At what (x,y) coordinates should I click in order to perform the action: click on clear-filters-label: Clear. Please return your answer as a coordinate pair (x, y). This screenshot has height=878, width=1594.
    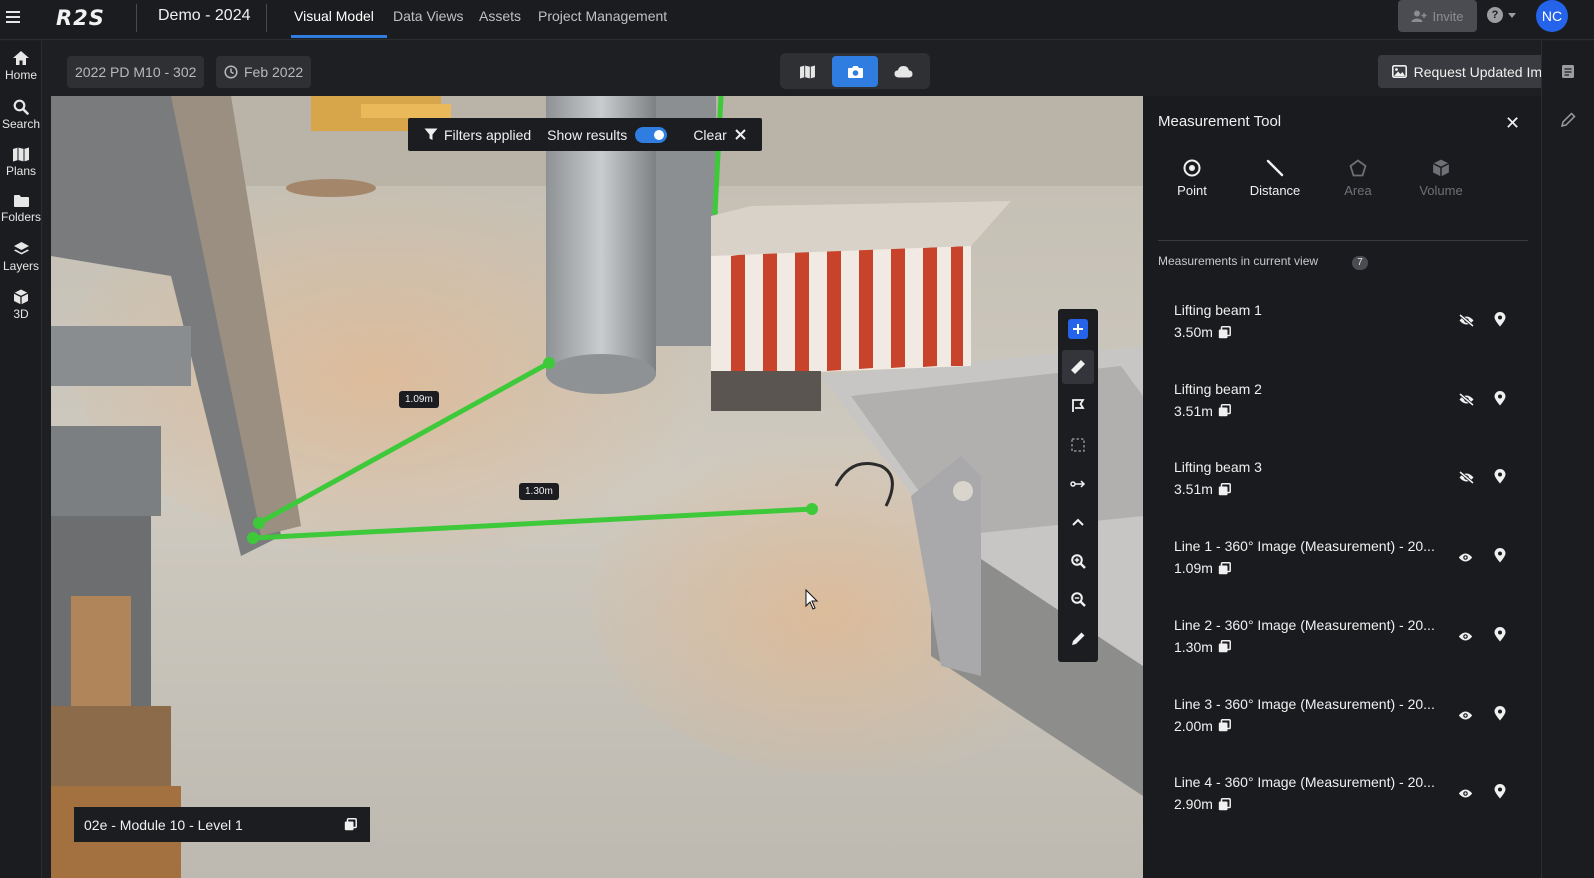
    Looking at the image, I should click on (709, 135).